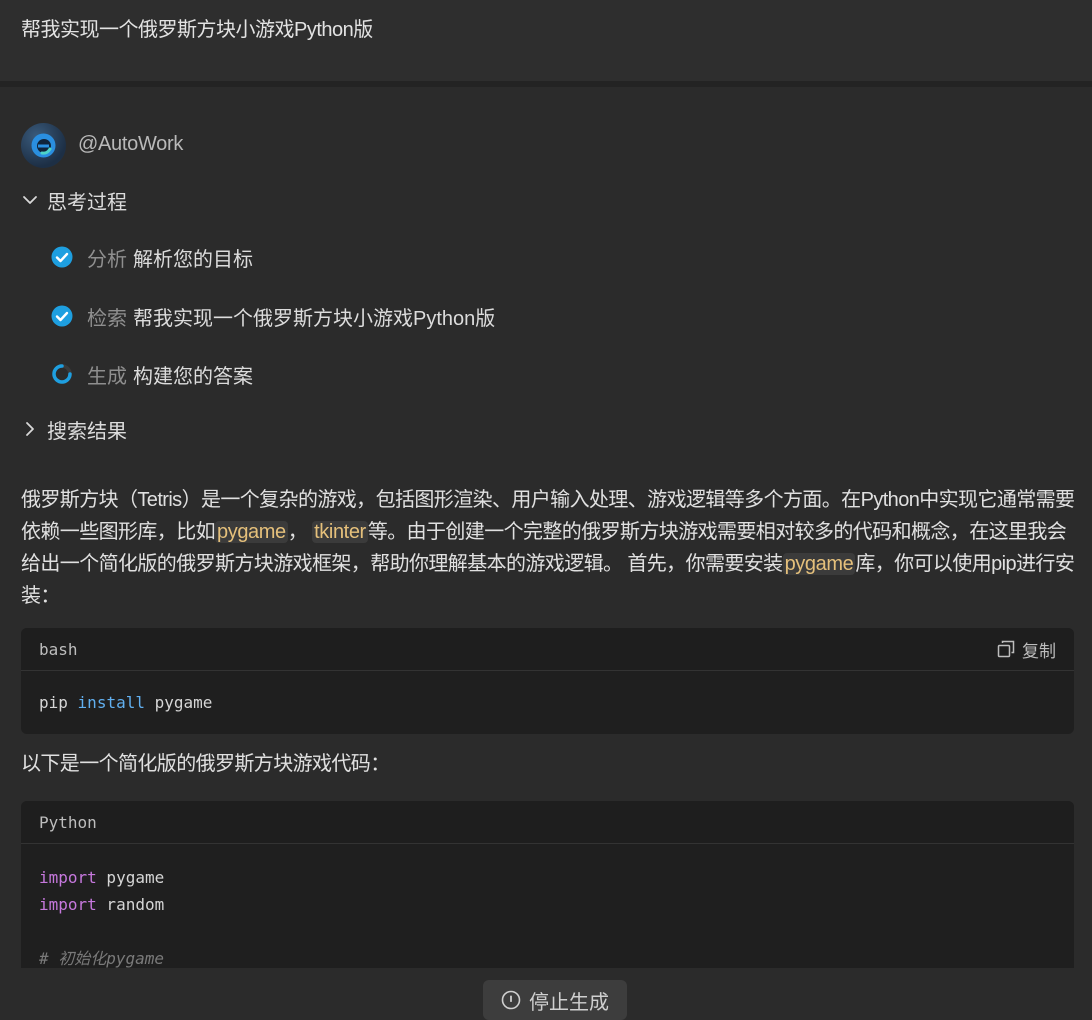 The width and height of the screenshot is (1092, 1020). I want to click on stop-circle-icon, so click(511, 1000).